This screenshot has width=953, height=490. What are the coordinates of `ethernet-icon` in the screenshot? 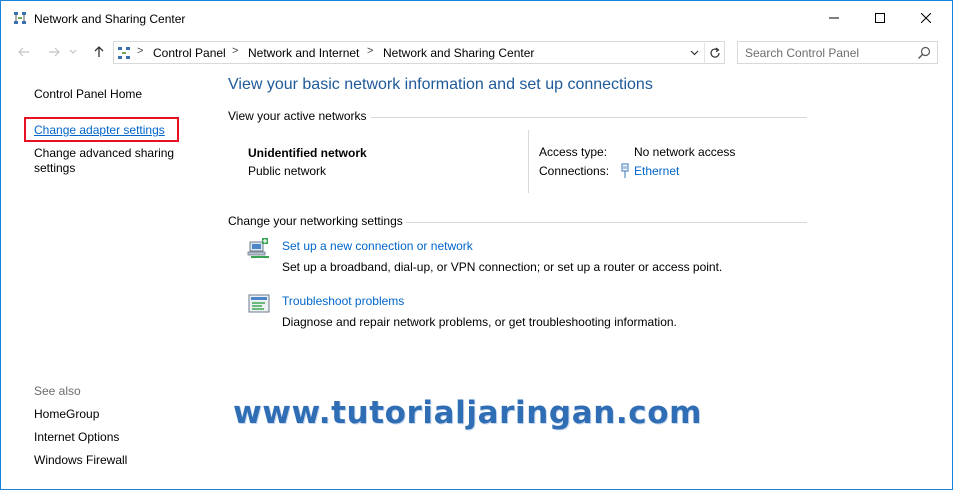 It's located at (625, 170).